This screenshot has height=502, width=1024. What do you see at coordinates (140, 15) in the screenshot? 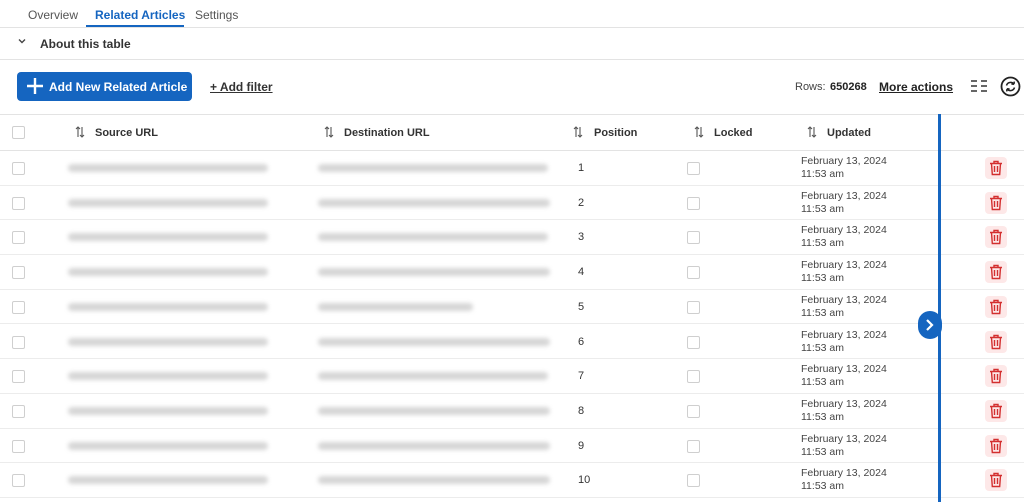
I see `tab-related-articles: Related Articles` at bounding box center [140, 15].